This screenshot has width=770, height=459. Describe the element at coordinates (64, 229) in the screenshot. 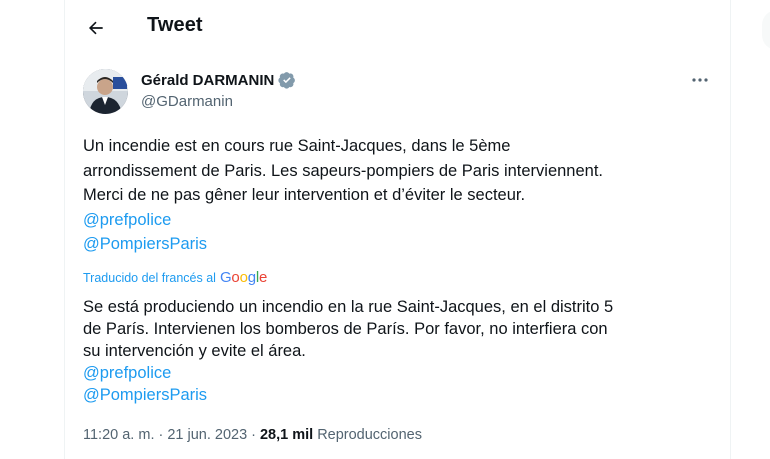

I see `column-divider-left` at that location.